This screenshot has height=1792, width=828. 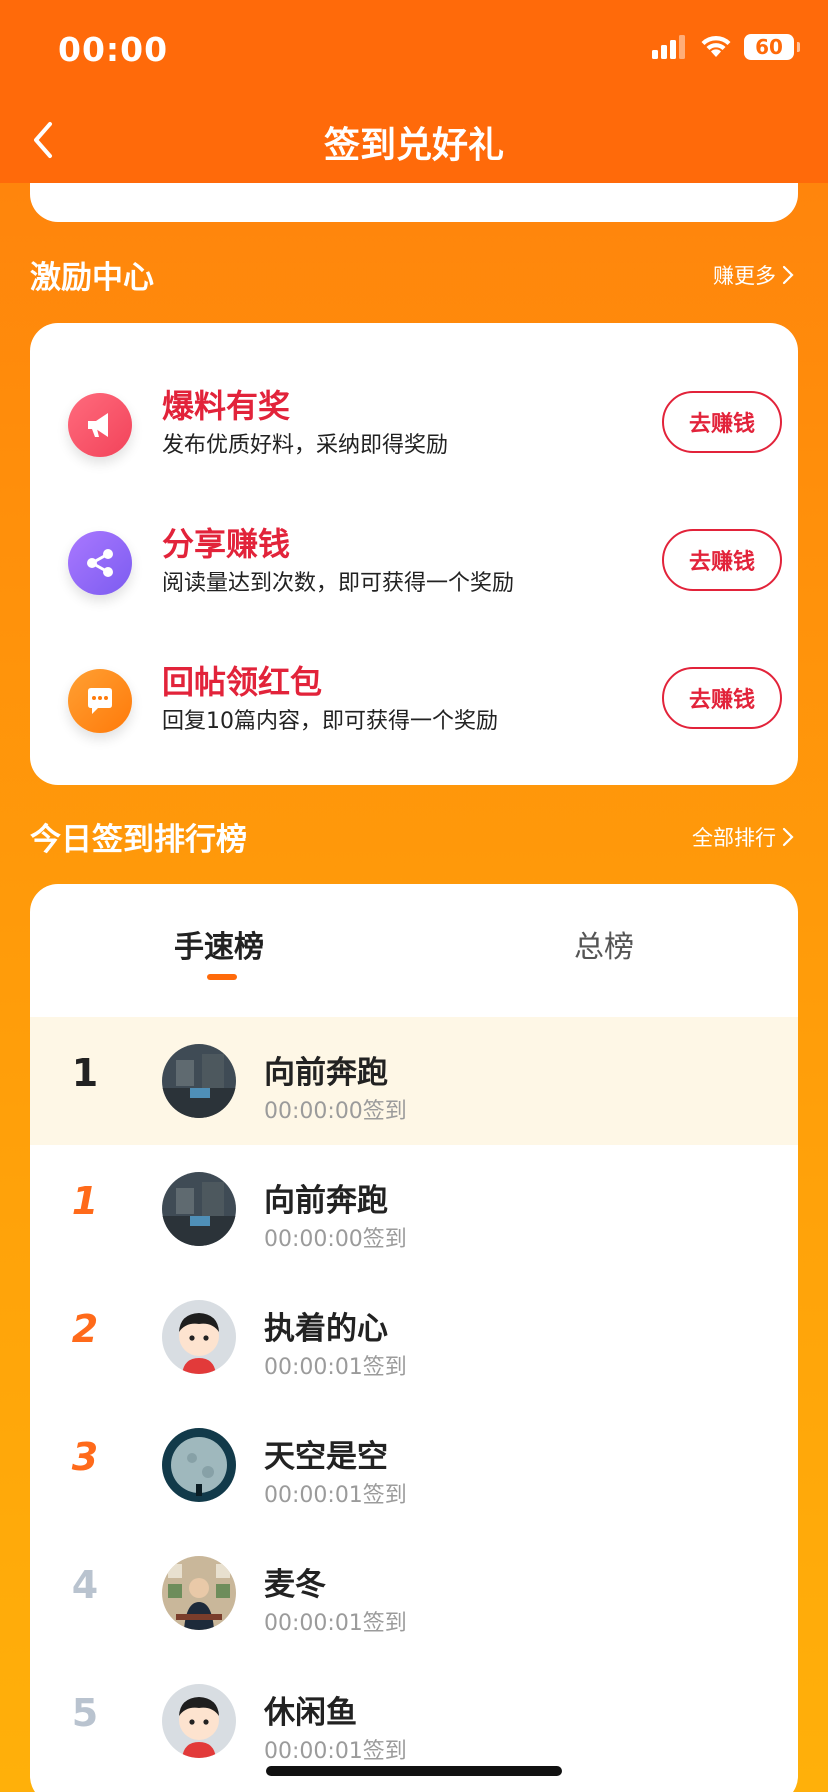 What do you see at coordinates (734, 838) in the screenshot?
I see `all-ranking-label: 全部排行` at bounding box center [734, 838].